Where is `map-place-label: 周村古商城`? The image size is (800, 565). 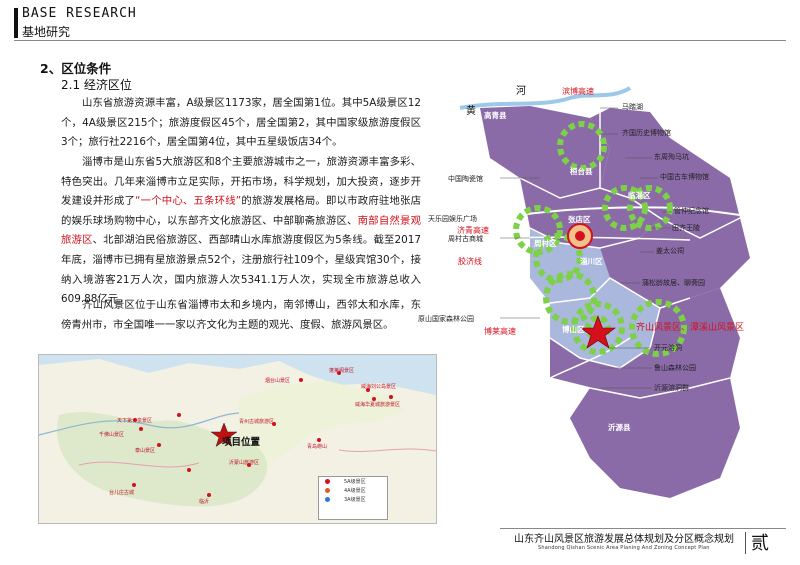
map-place-label: 周村古商城 is located at coordinates (465, 239).